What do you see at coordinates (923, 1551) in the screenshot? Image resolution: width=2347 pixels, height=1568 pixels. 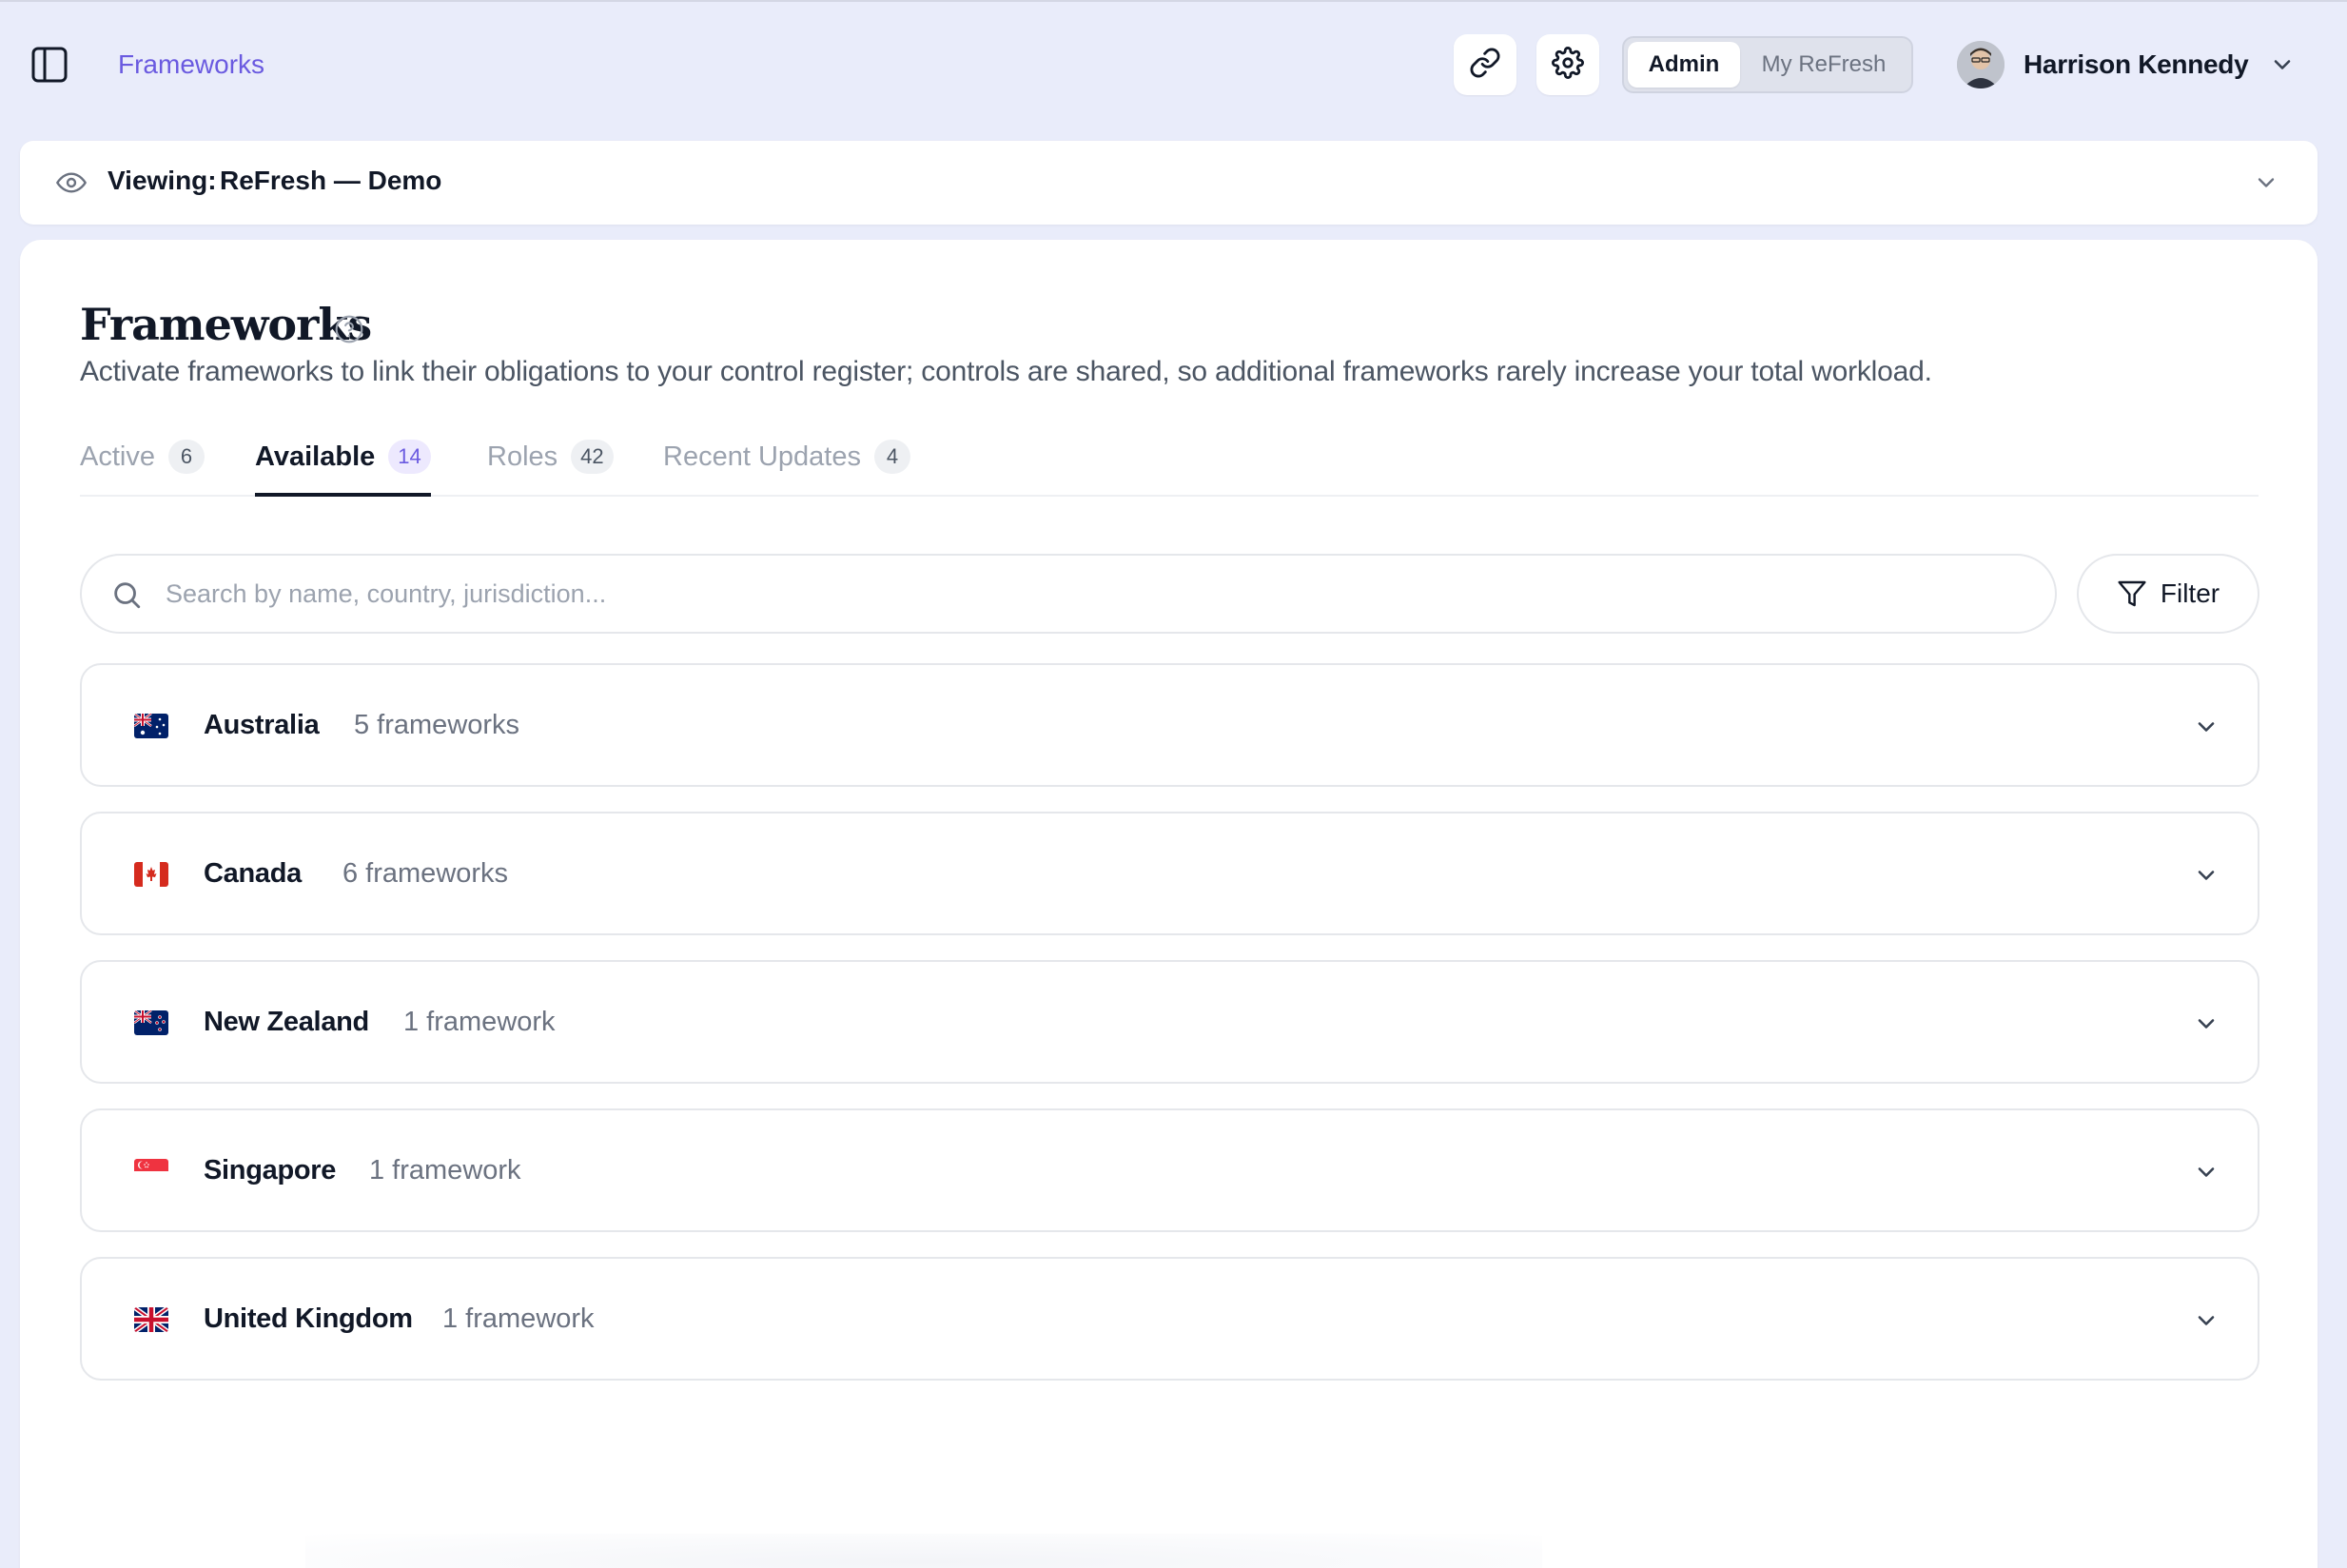 I see `bottom-shadow` at bounding box center [923, 1551].